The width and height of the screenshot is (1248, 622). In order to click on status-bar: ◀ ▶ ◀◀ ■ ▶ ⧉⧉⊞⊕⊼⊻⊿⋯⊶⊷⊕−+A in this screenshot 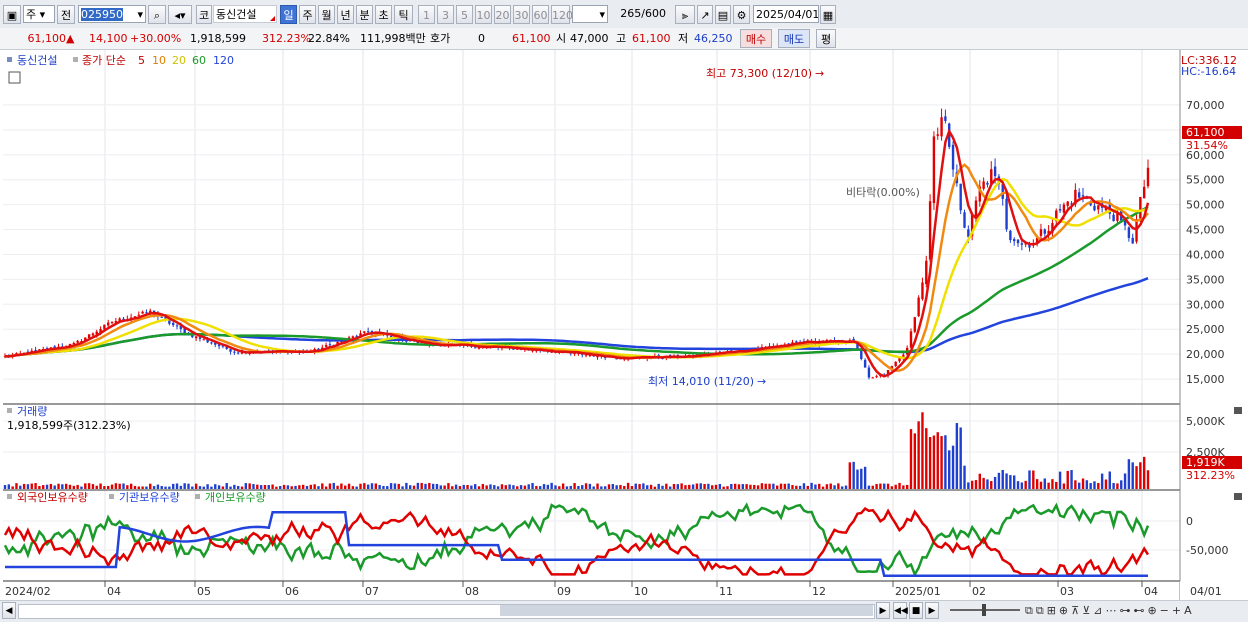, I will do `click(624, 611)`.